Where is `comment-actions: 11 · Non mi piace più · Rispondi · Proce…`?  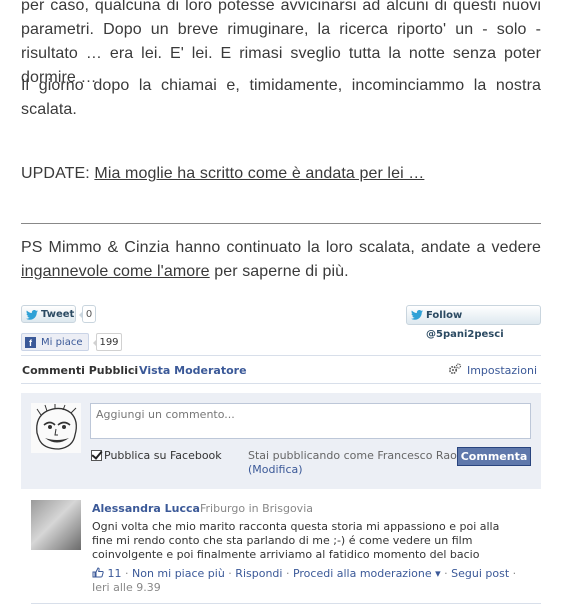 comment-actions: 11 · Non mi piace più · Rispondi · Proce… is located at coordinates (304, 580).